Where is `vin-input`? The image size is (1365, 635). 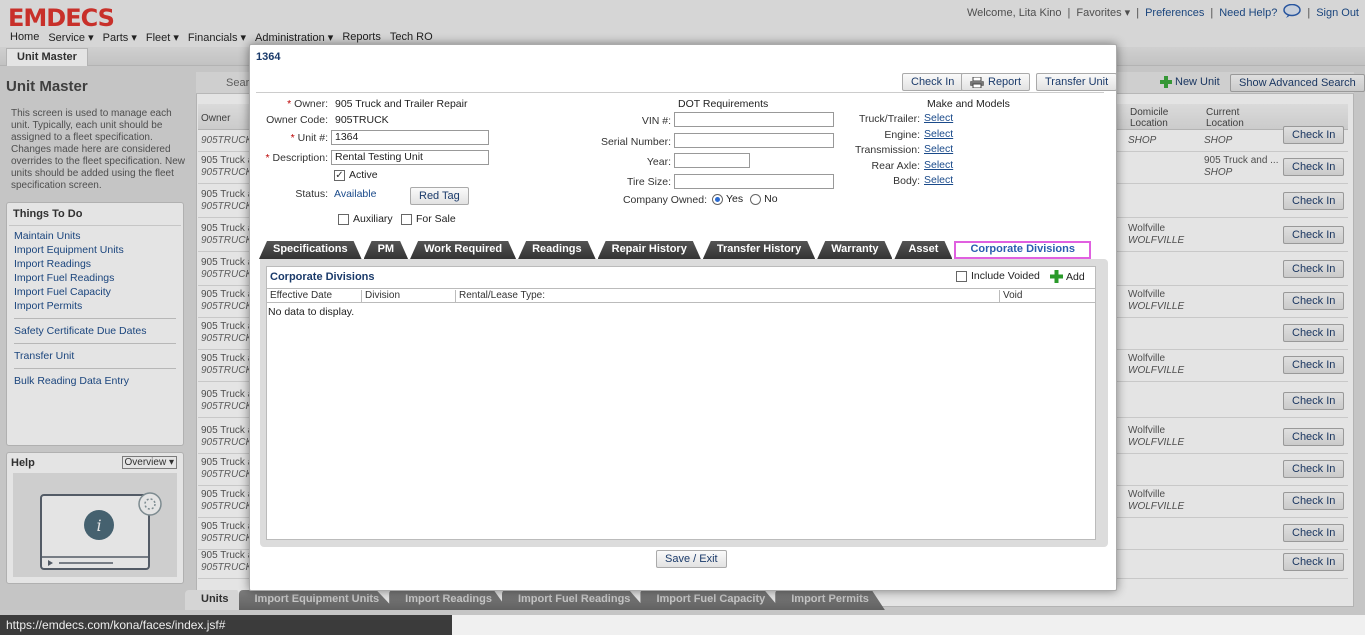
vin-input is located at coordinates (754, 119).